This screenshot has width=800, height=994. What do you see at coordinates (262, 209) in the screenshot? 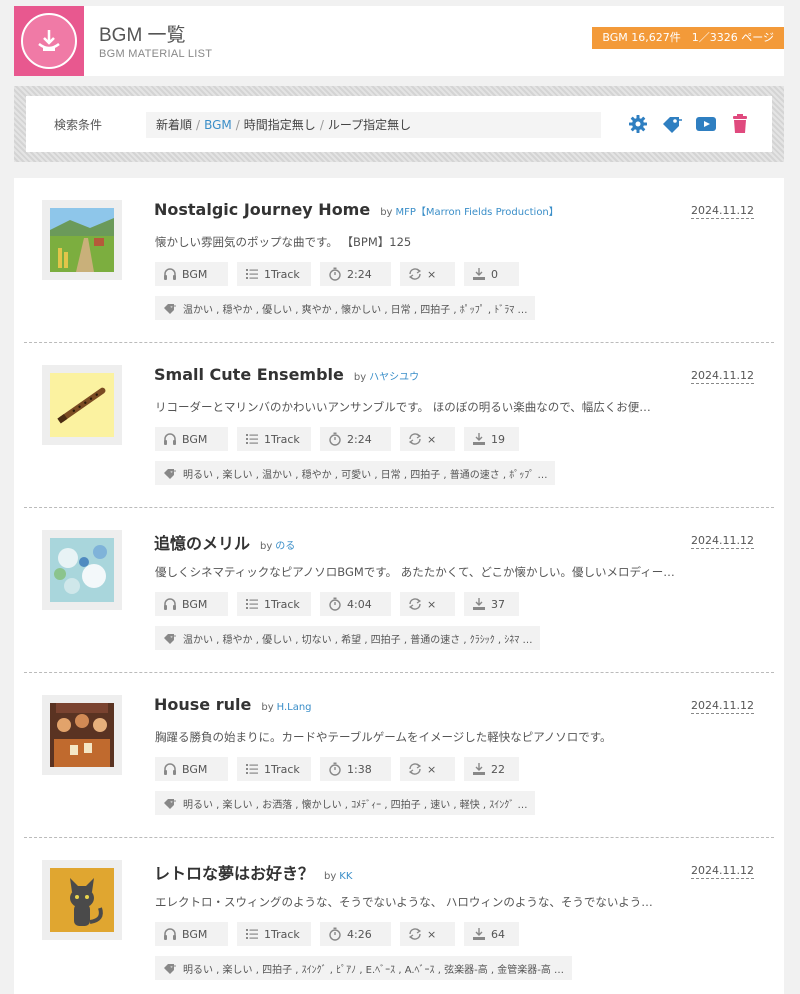
I see `item-title-text: Nostalgic Journey Home` at bounding box center [262, 209].